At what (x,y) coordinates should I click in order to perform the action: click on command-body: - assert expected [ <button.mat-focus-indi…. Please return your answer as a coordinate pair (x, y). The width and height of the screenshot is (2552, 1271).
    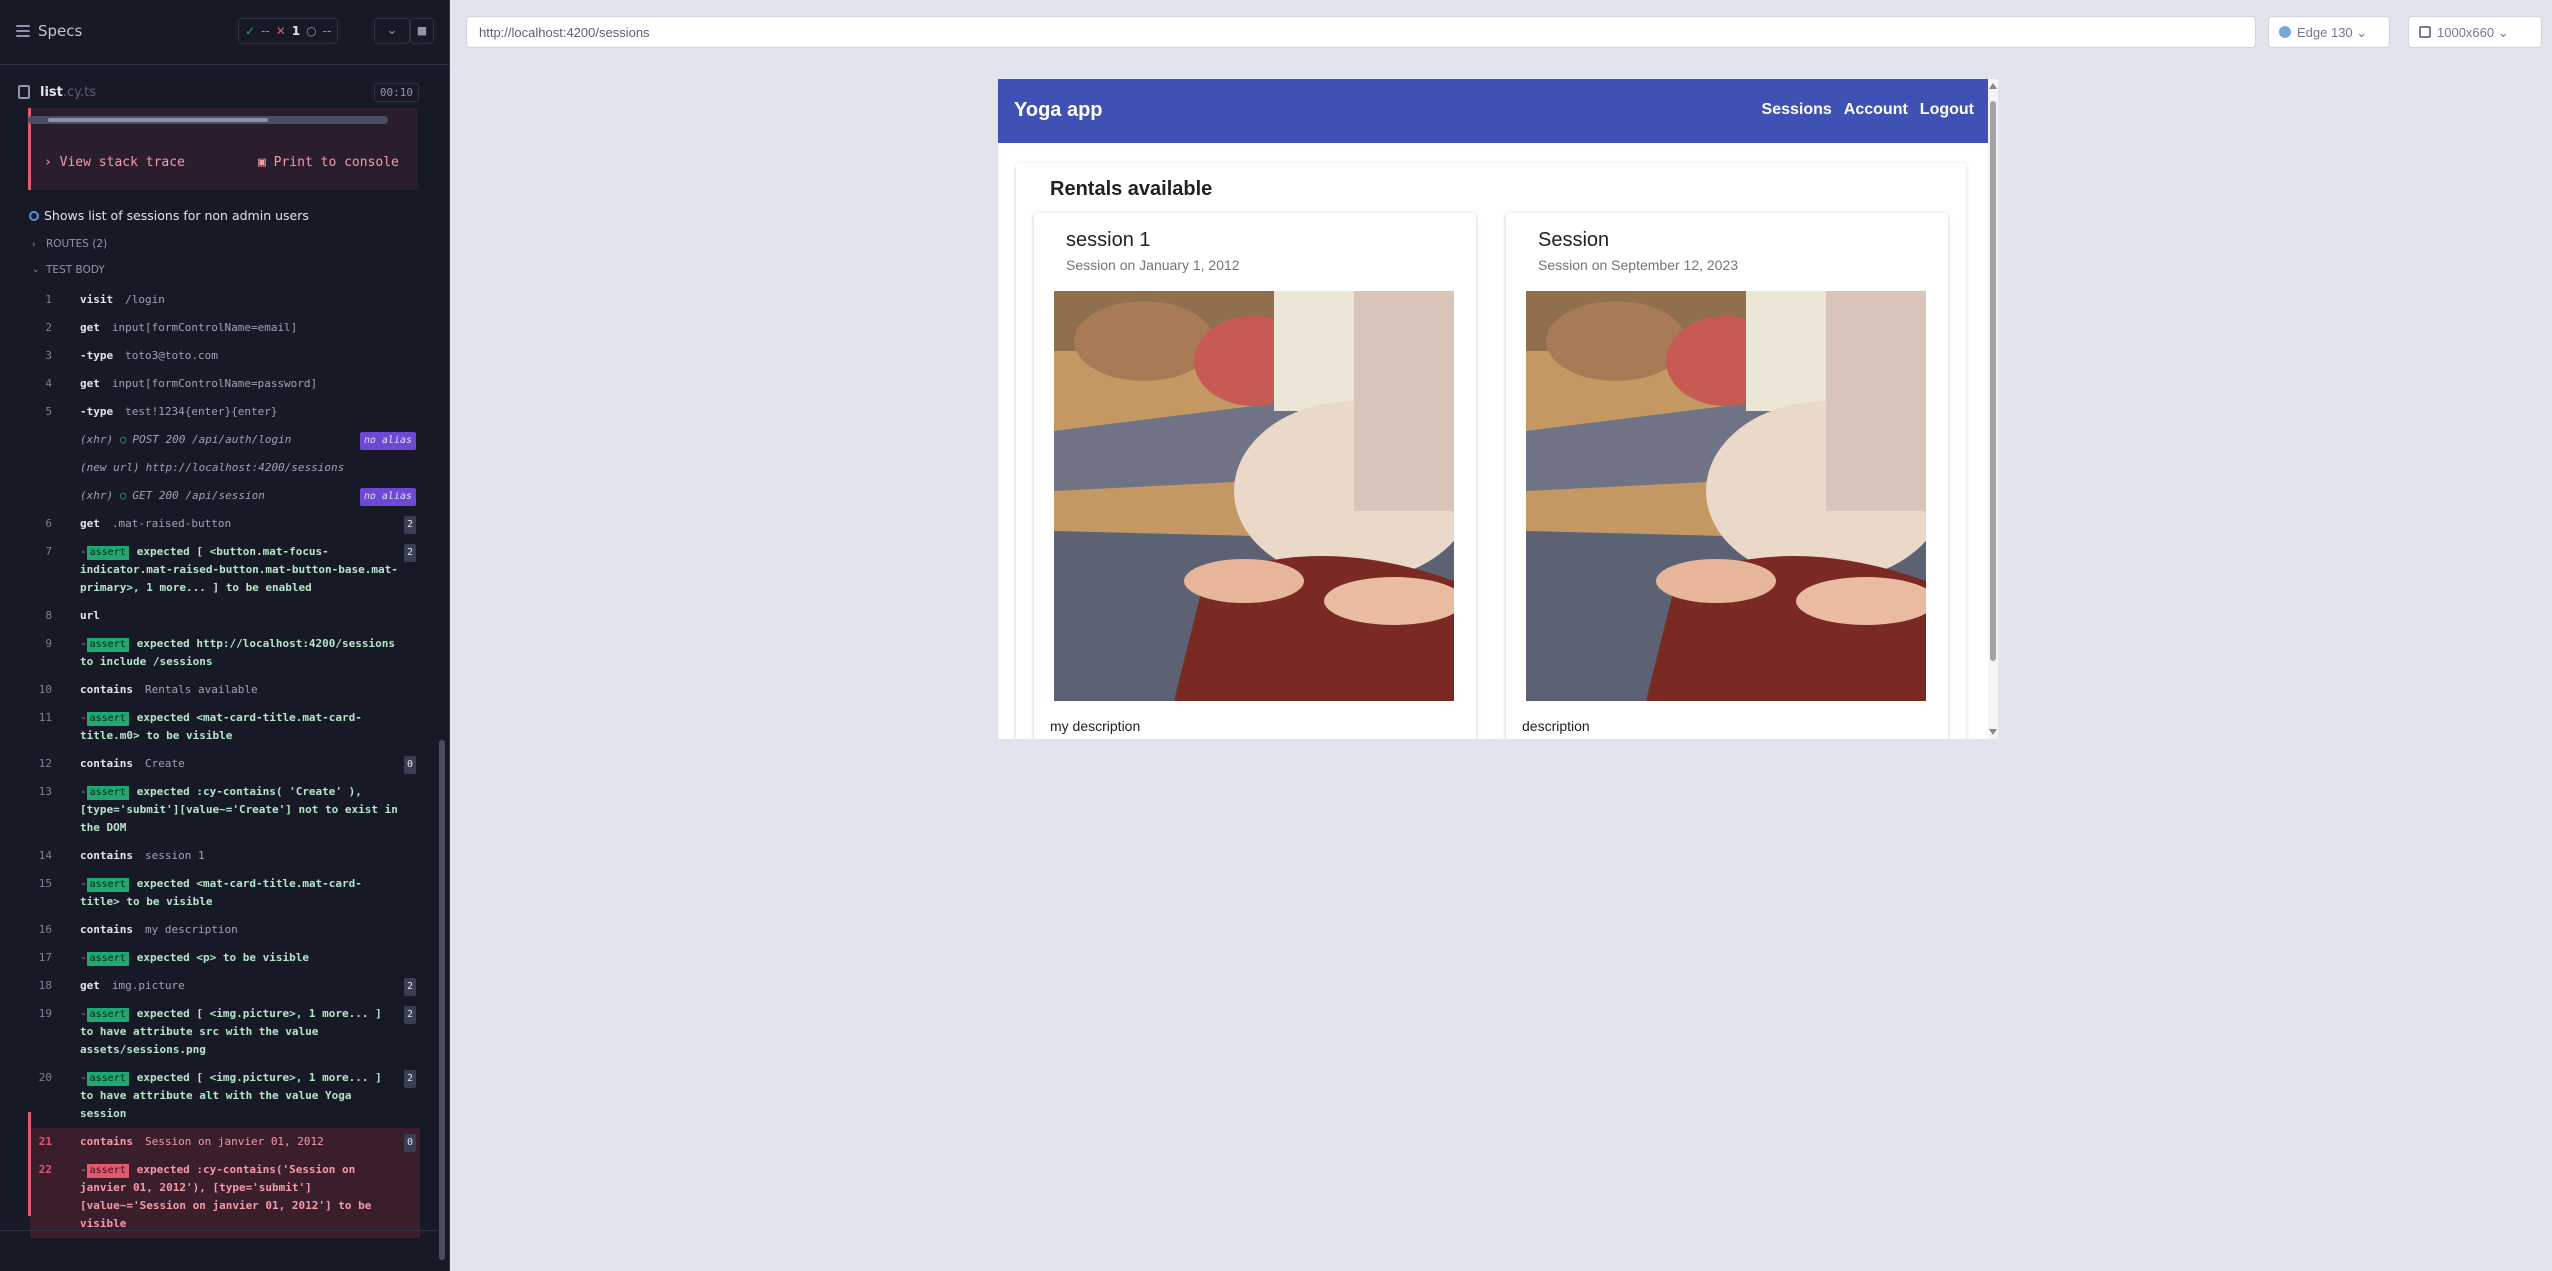
    Looking at the image, I should click on (260, 570).